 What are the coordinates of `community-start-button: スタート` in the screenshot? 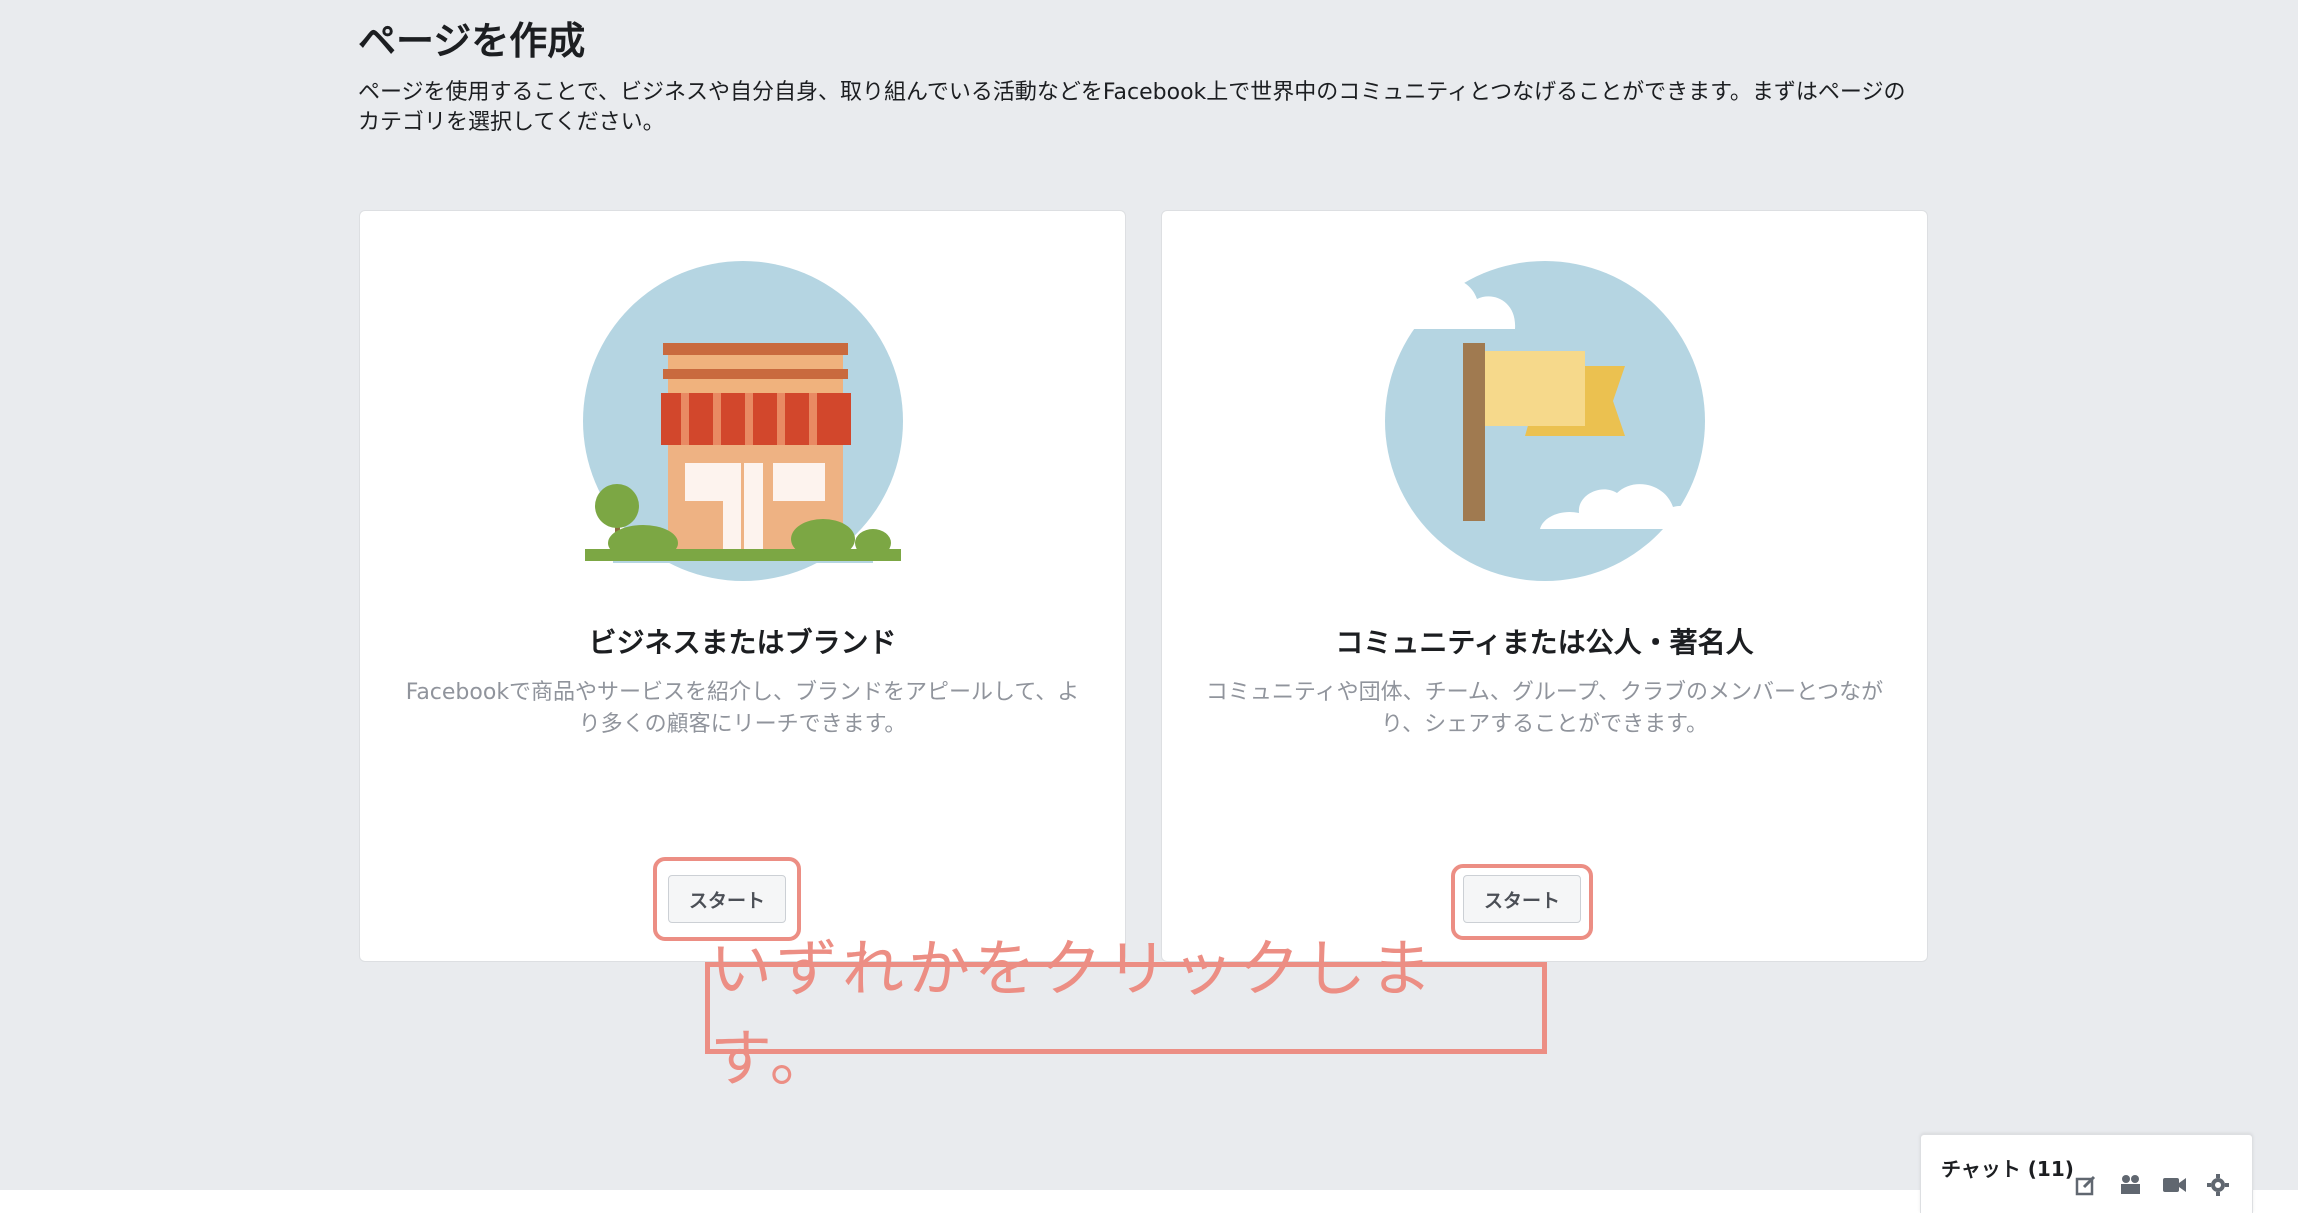 It's located at (1522, 899).